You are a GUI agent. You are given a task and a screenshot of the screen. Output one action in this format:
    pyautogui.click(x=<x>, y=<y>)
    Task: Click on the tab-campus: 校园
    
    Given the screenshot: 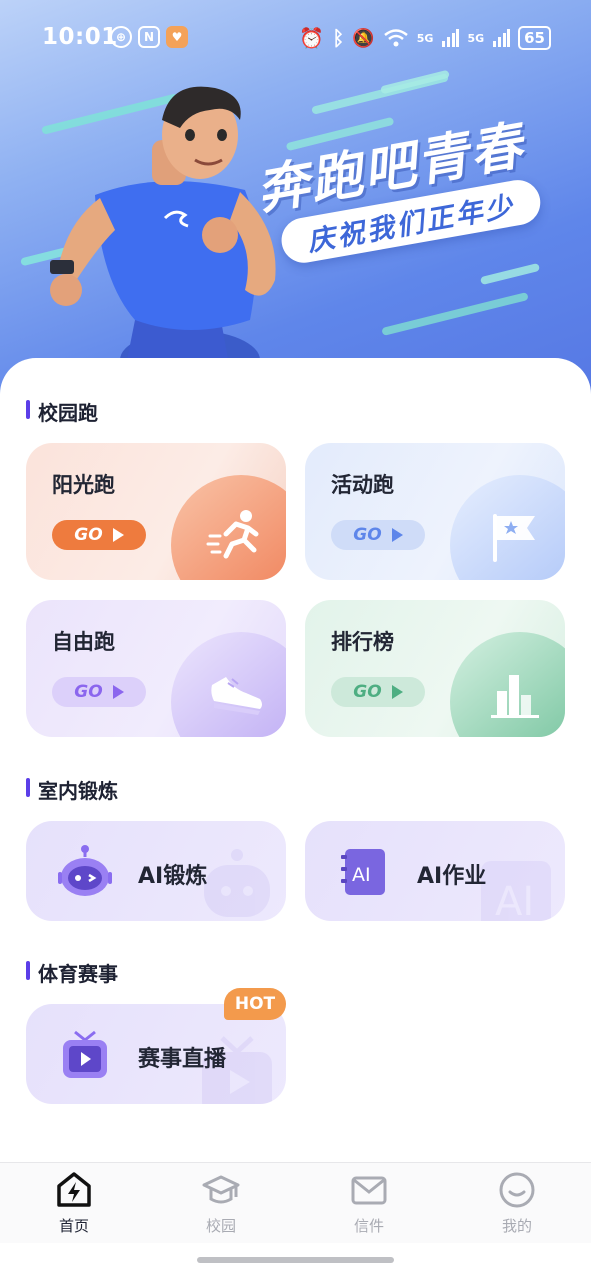 What is the action you would take?
    pyautogui.click(x=221, y=1203)
    